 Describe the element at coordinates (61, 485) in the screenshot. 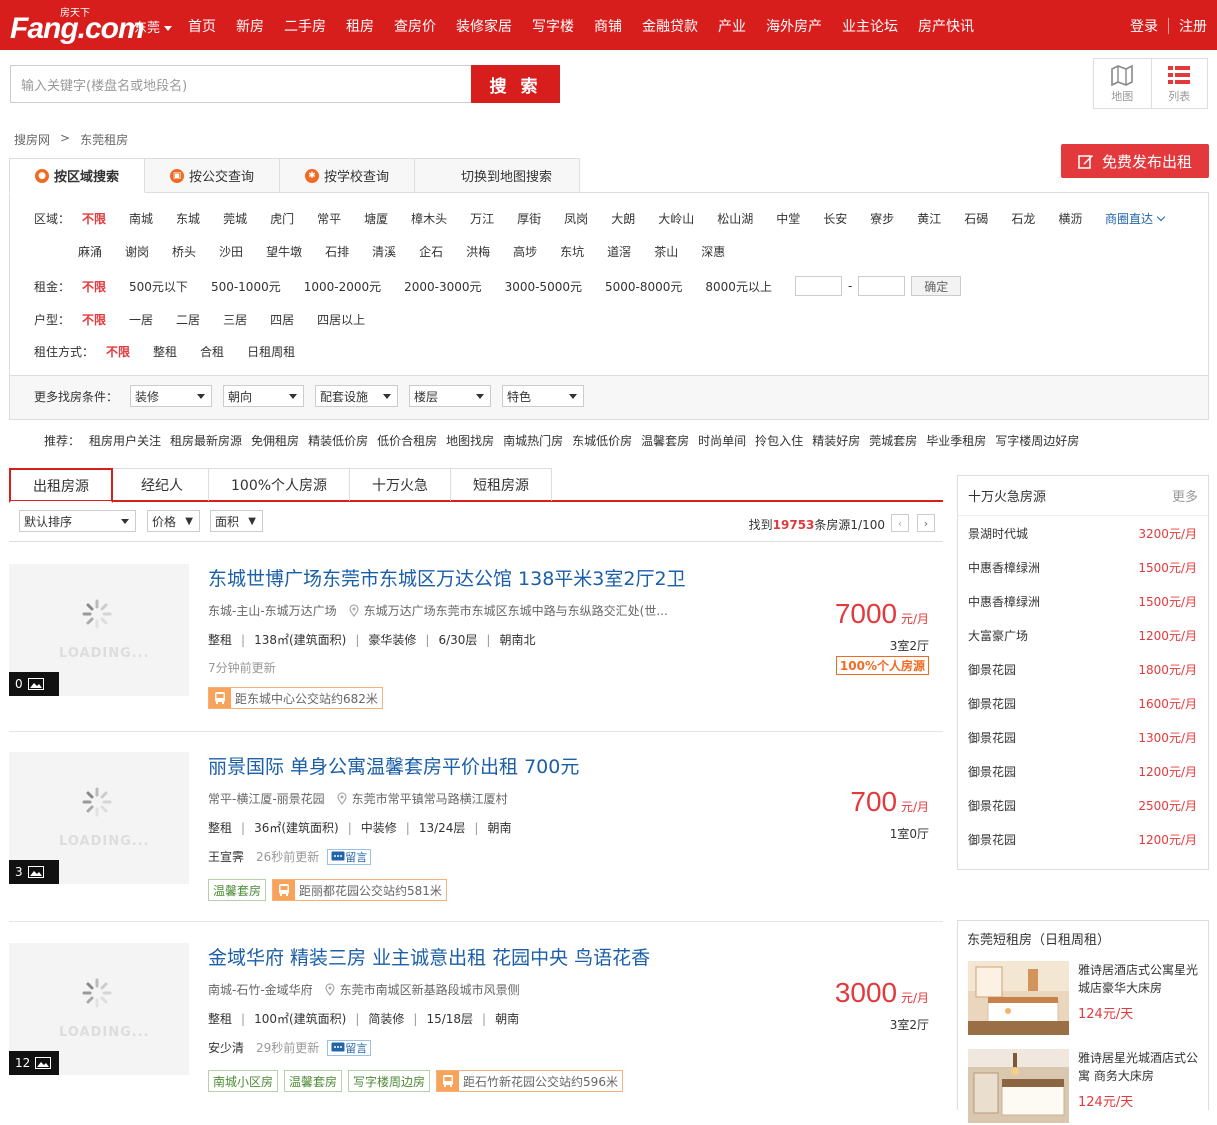

I see `tab-rentals: 出租房源` at that location.